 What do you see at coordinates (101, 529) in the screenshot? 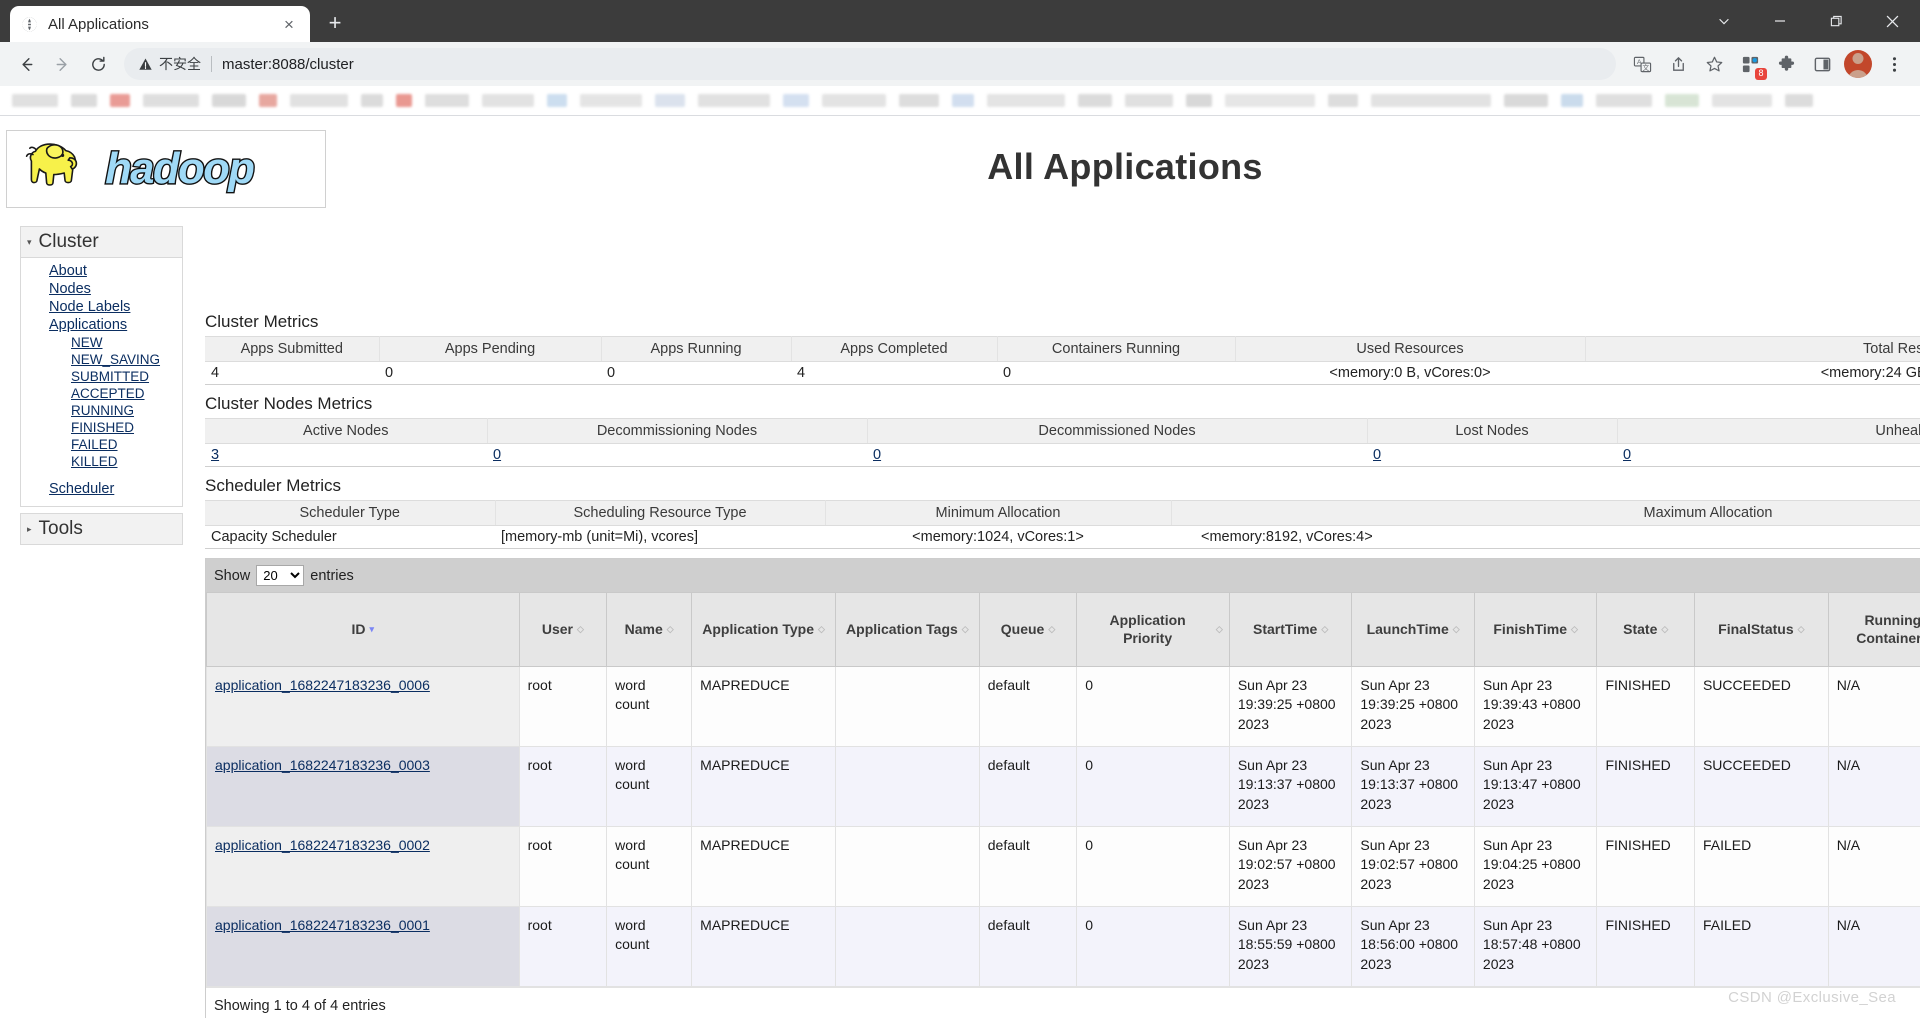
I see `nav-header-tools: ▸ Tools` at bounding box center [101, 529].